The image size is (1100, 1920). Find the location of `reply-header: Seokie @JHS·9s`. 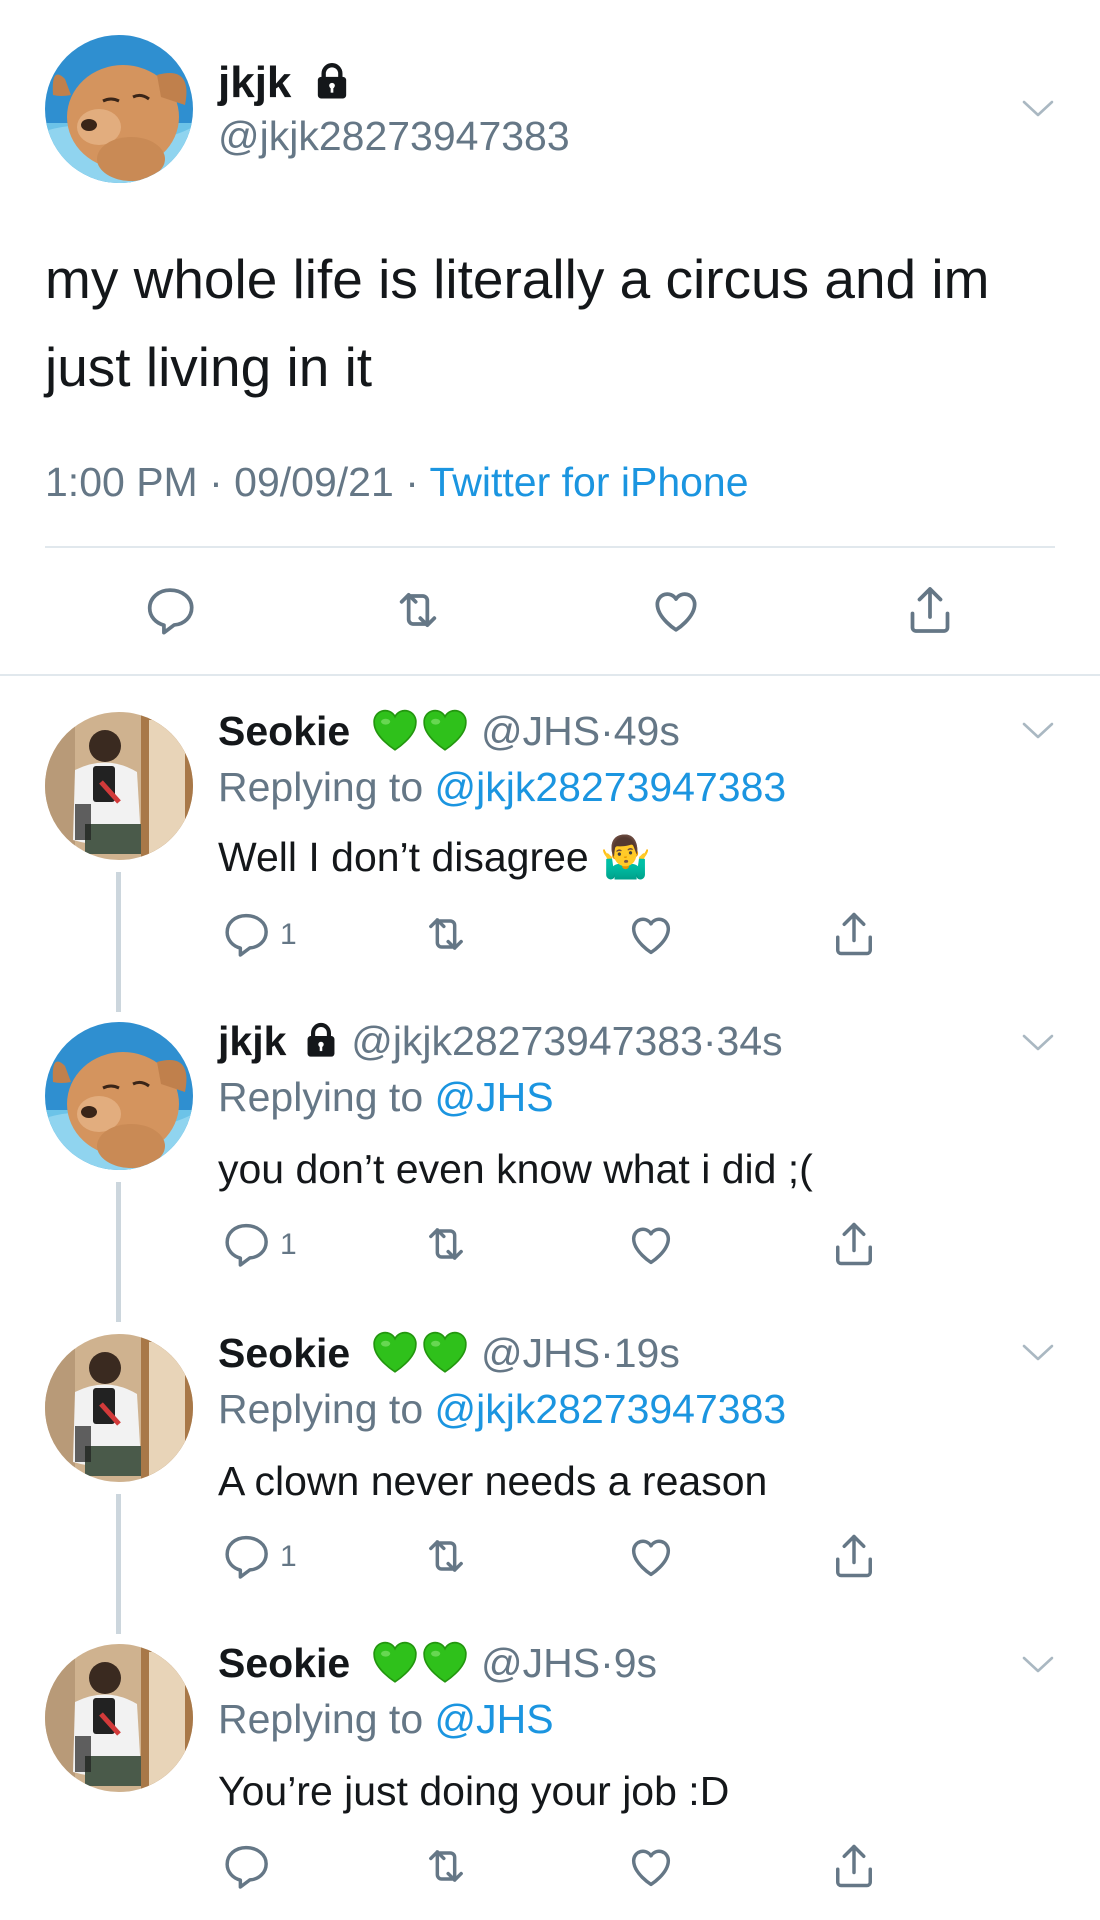

reply-header: Seokie @JHS·9s is located at coordinates (437, 1663).